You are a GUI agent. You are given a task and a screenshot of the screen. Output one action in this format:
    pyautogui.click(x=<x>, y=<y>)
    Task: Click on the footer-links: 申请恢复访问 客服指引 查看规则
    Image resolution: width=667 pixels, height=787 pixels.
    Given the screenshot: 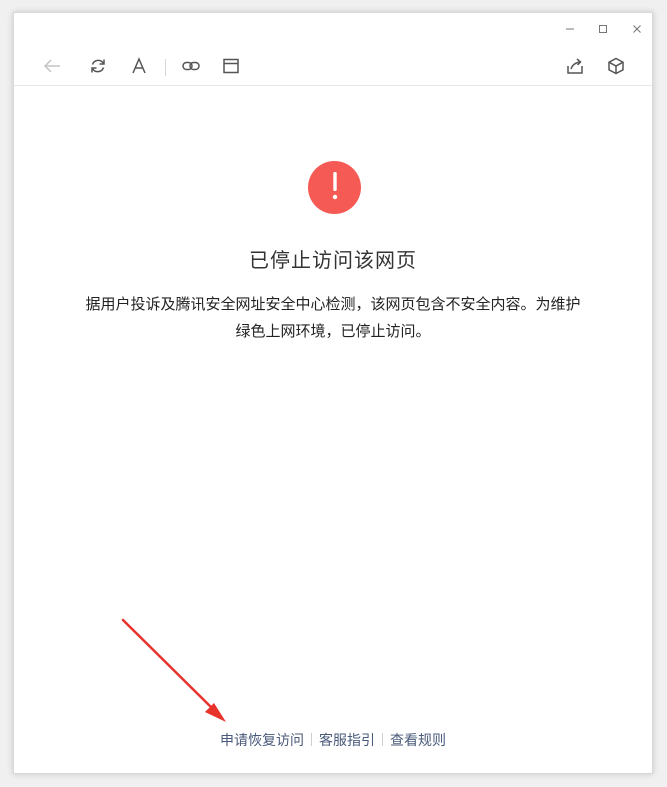 What is the action you would take?
    pyautogui.click(x=333, y=740)
    